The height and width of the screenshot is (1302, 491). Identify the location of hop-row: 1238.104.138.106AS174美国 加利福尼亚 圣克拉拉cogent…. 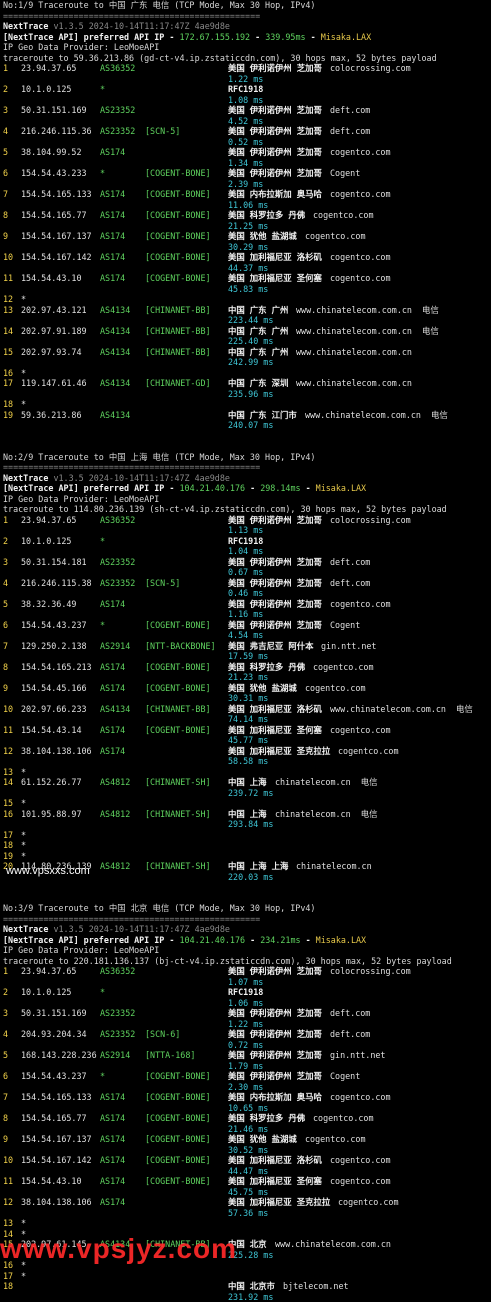
(246, 751).